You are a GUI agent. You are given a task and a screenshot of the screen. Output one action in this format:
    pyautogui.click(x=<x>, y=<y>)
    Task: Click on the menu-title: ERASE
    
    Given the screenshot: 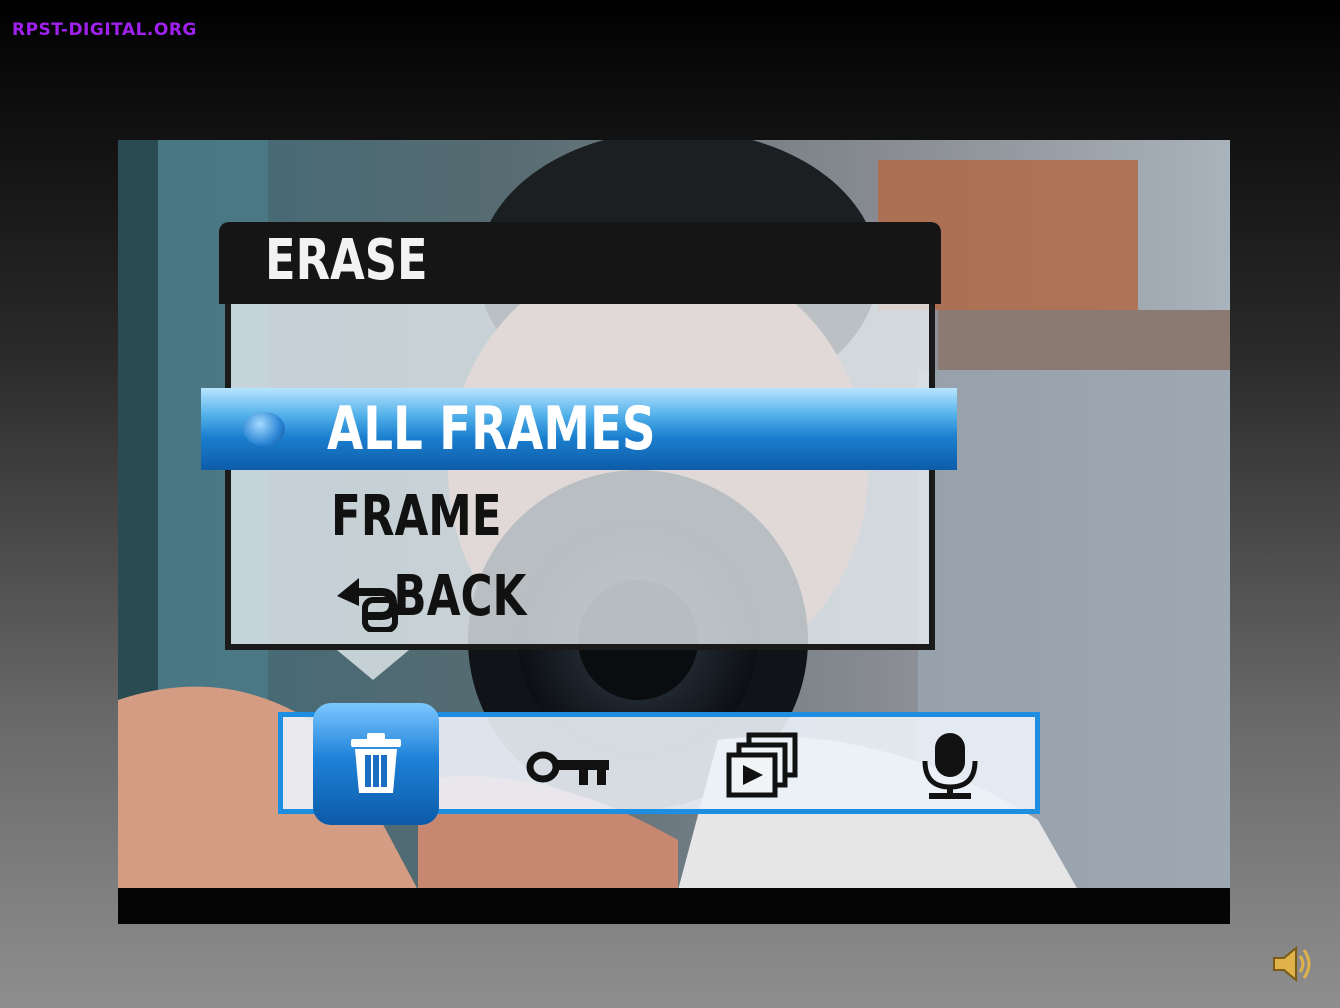 What is the action you would take?
    pyautogui.click(x=346, y=260)
    